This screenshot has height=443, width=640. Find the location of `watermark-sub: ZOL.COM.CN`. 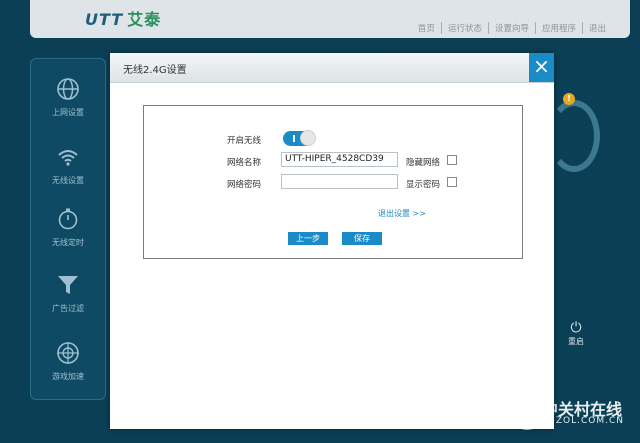

watermark-sub: ZOL.COM.CN is located at coordinates (589, 421).